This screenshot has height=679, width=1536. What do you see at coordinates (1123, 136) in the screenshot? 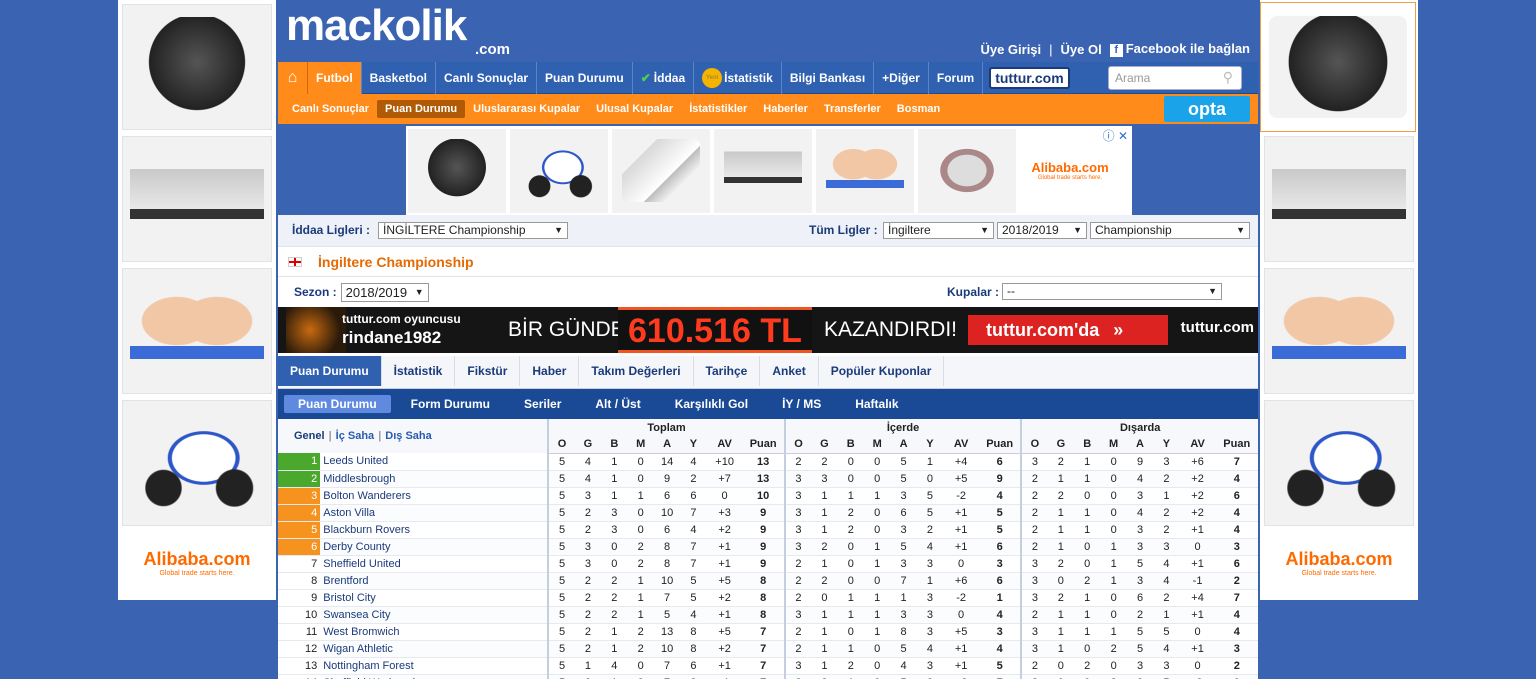
I see `close-icon: ✕` at bounding box center [1123, 136].